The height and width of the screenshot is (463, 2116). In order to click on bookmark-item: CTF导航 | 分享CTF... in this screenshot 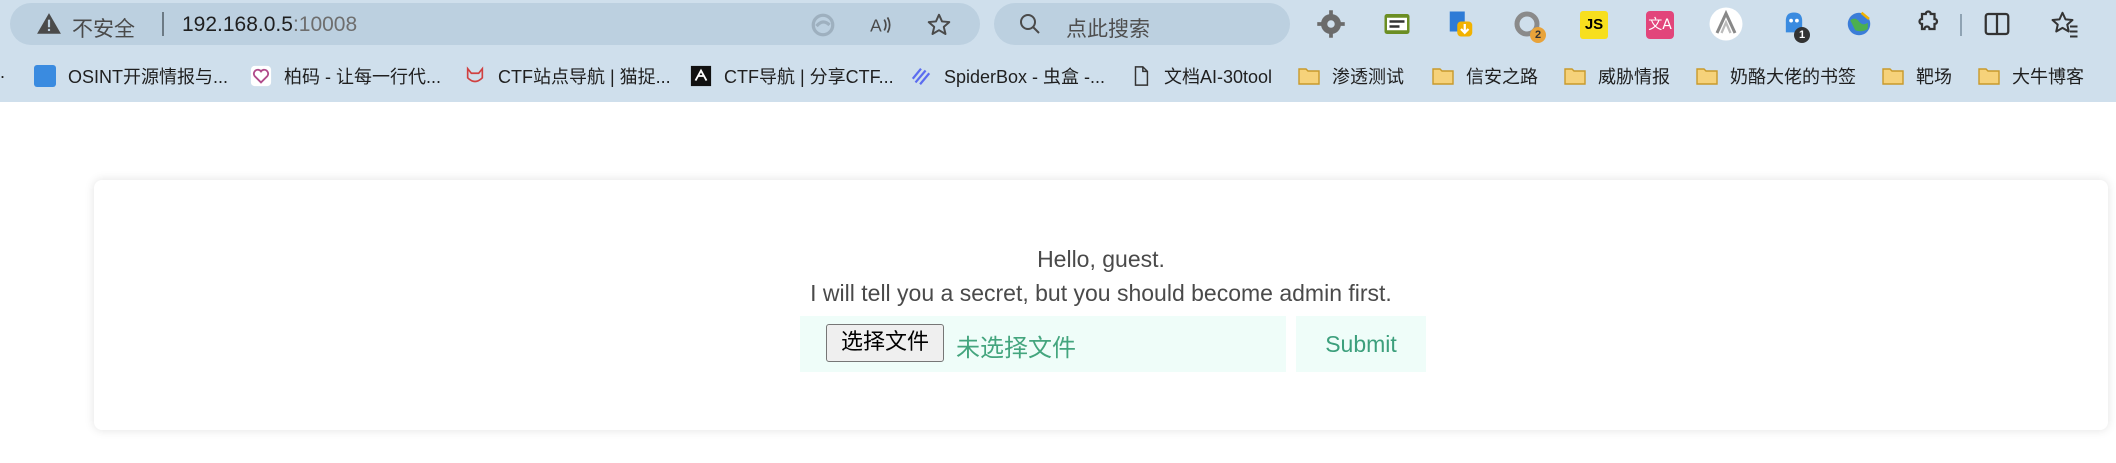, I will do `click(792, 76)`.